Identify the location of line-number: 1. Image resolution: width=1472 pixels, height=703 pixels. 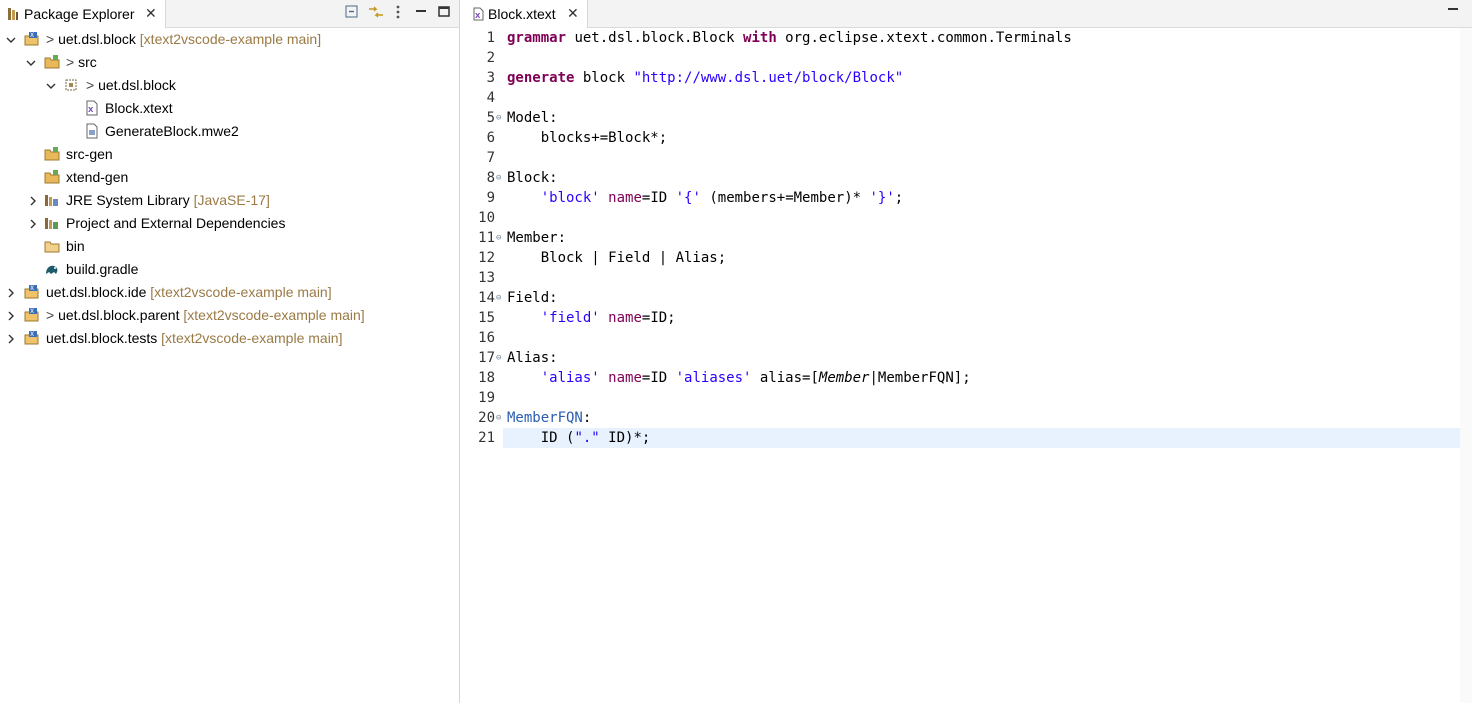
(490, 38).